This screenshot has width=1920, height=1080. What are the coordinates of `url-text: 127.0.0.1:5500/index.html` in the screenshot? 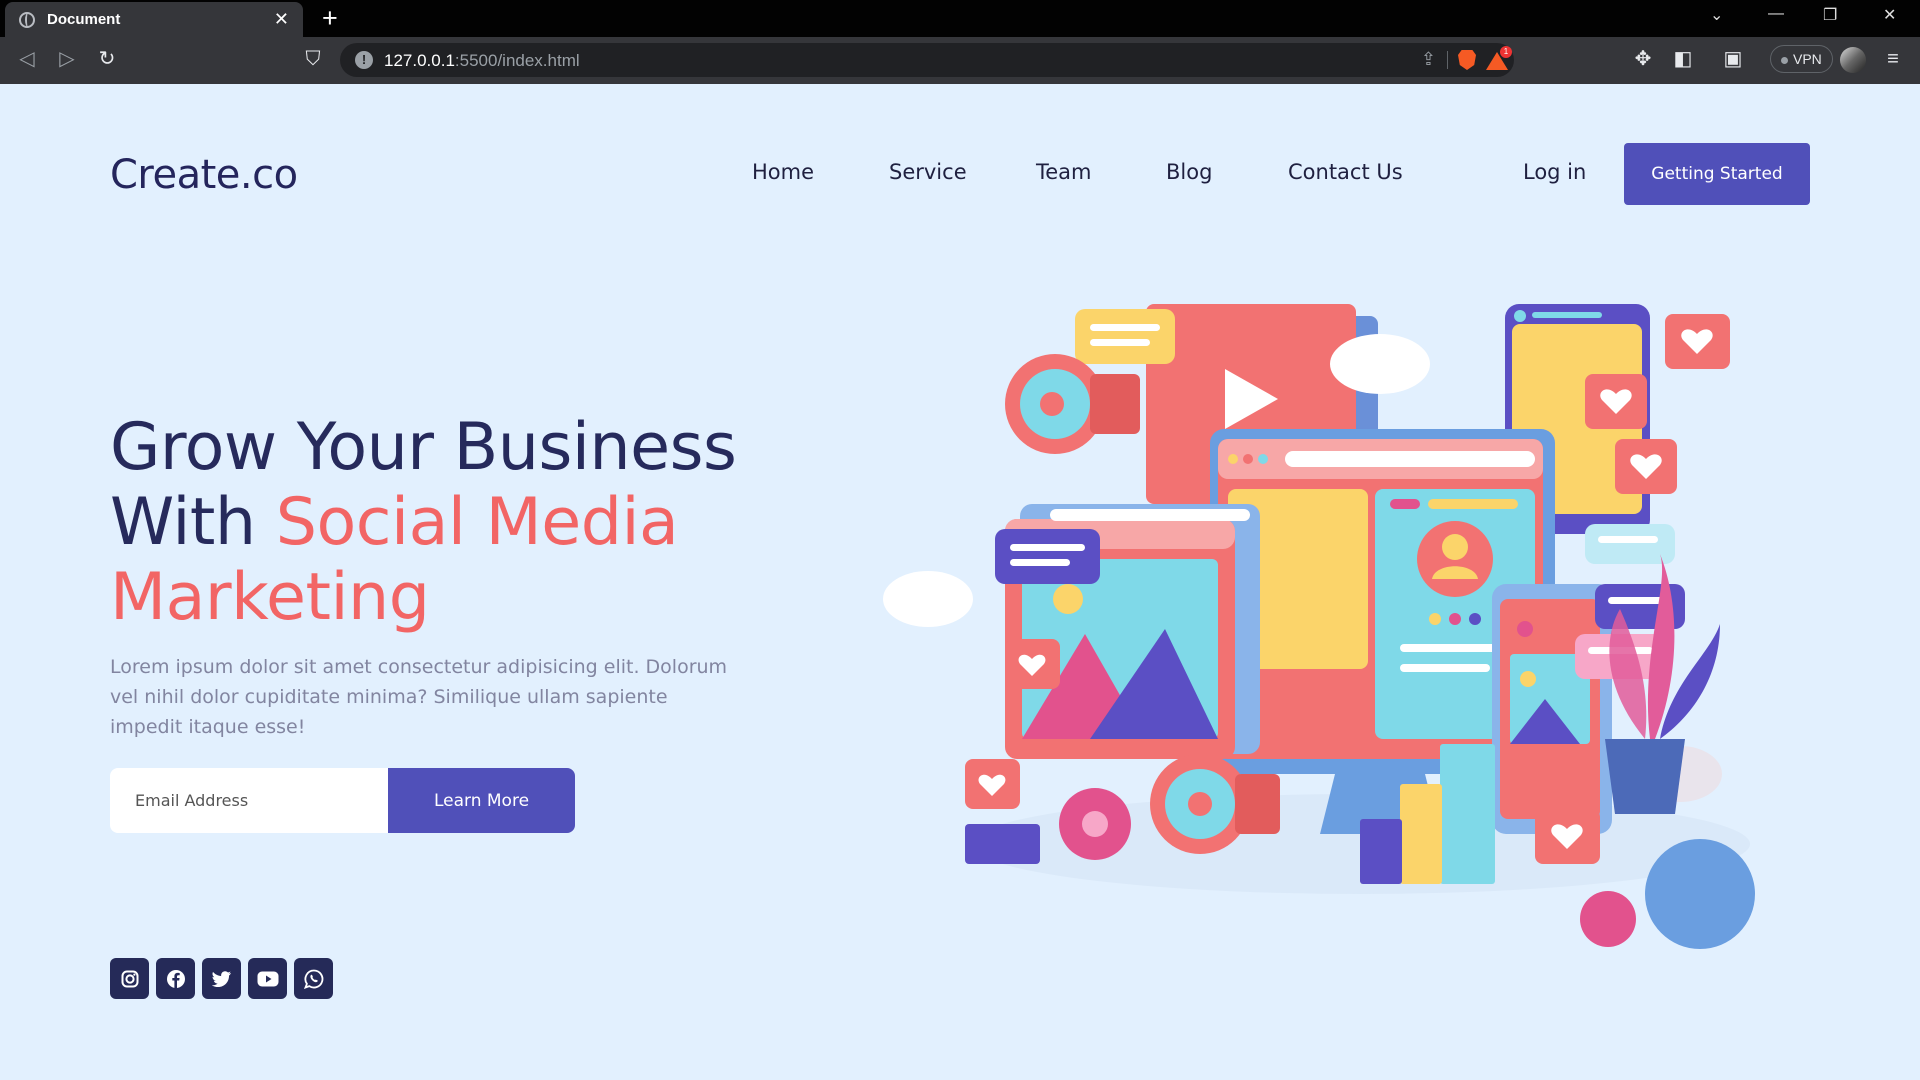 It's located at (482, 61).